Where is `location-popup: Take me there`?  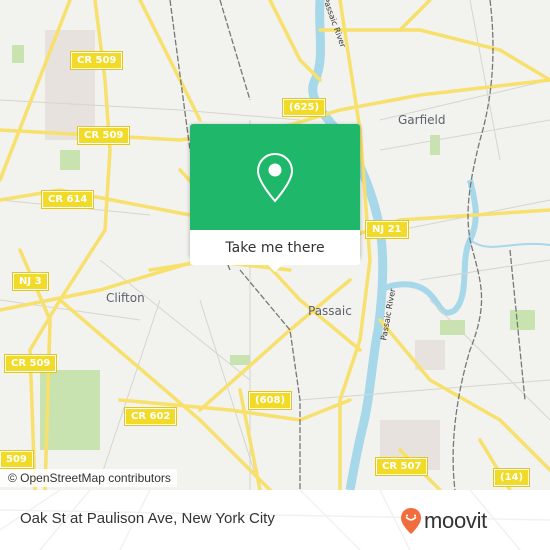 location-popup: Take me there is located at coordinates (275, 198).